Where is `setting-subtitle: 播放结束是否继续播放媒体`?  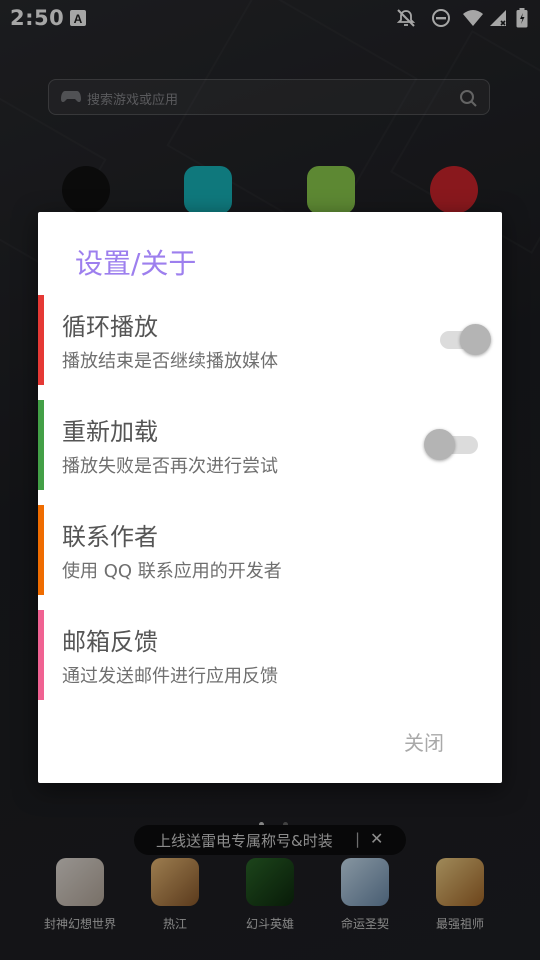
setting-subtitle: 播放结束是否继续播放媒体 is located at coordinates (170, 361).